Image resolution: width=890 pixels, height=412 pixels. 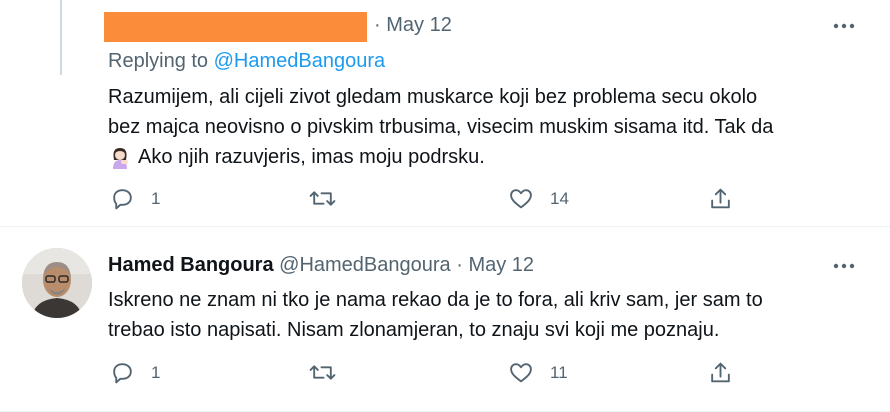 I want to click on thread-connector-line, so click(x=61, y=37).